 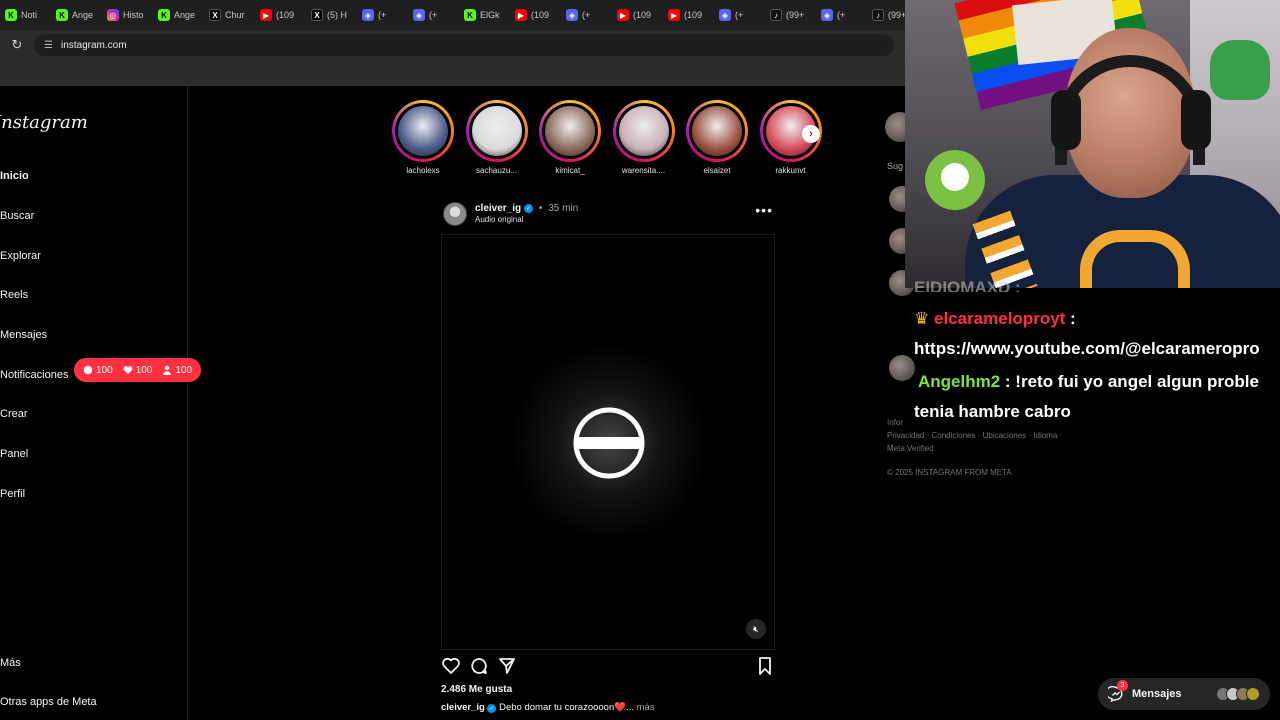 What do you see at coordinates (1184, 694) in the screenshot?
I see `messages-bar: 3 Mensajes` at bounding box center [1184, 694].